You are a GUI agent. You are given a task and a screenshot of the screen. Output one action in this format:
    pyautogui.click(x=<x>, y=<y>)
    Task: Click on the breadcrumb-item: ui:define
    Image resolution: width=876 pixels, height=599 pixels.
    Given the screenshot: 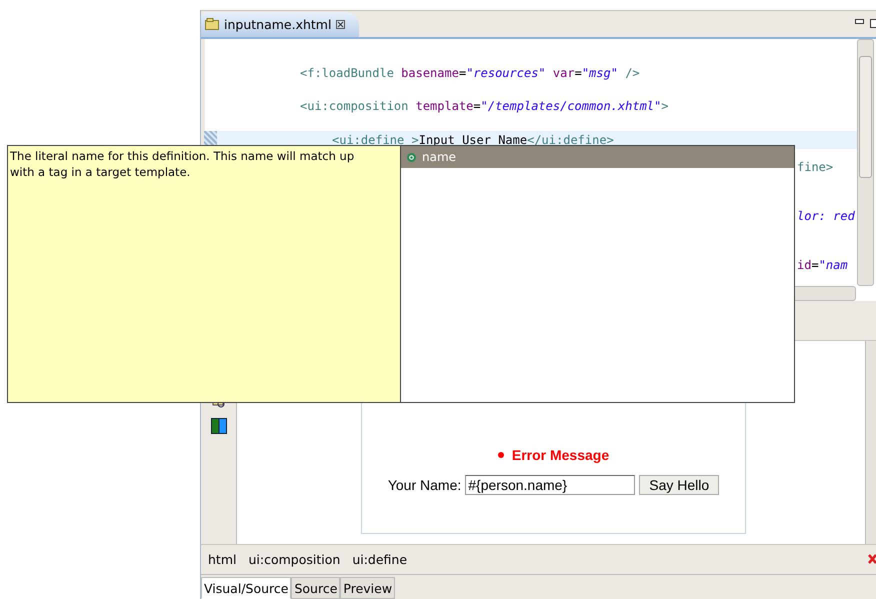 What is the action you would take?
    pyautogui.click(x=380, y=559)
    